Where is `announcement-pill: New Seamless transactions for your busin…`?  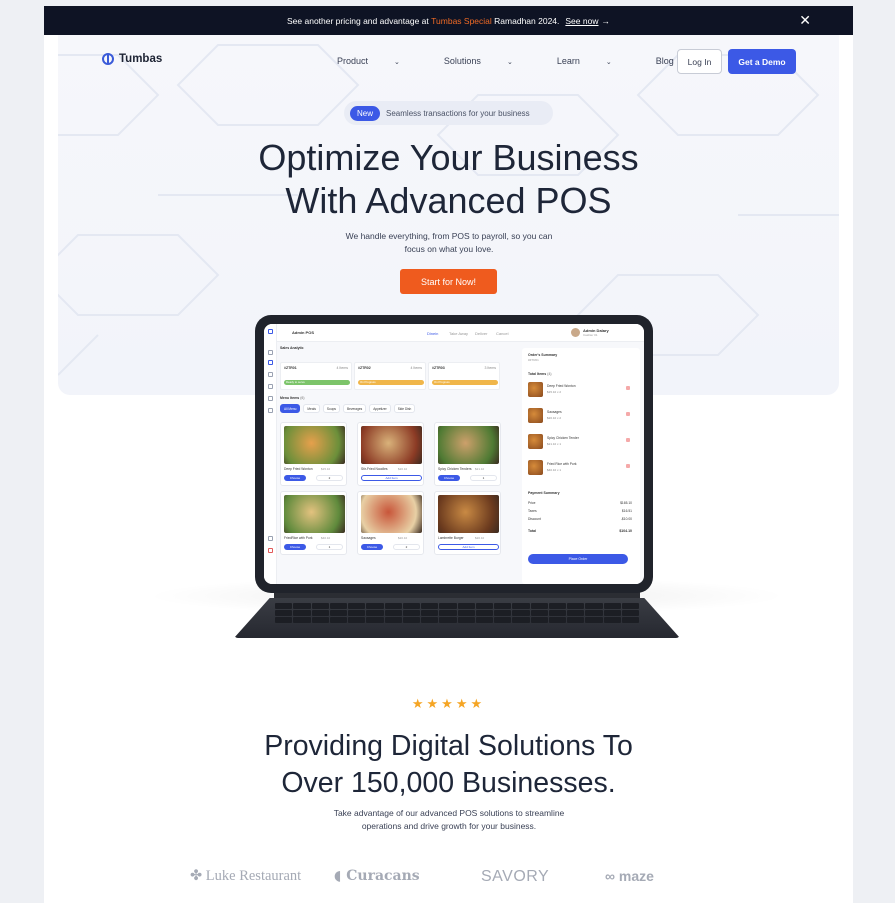 announcement-pill: New Seamless transactions for your busin… is located at coordinates (448, 113).